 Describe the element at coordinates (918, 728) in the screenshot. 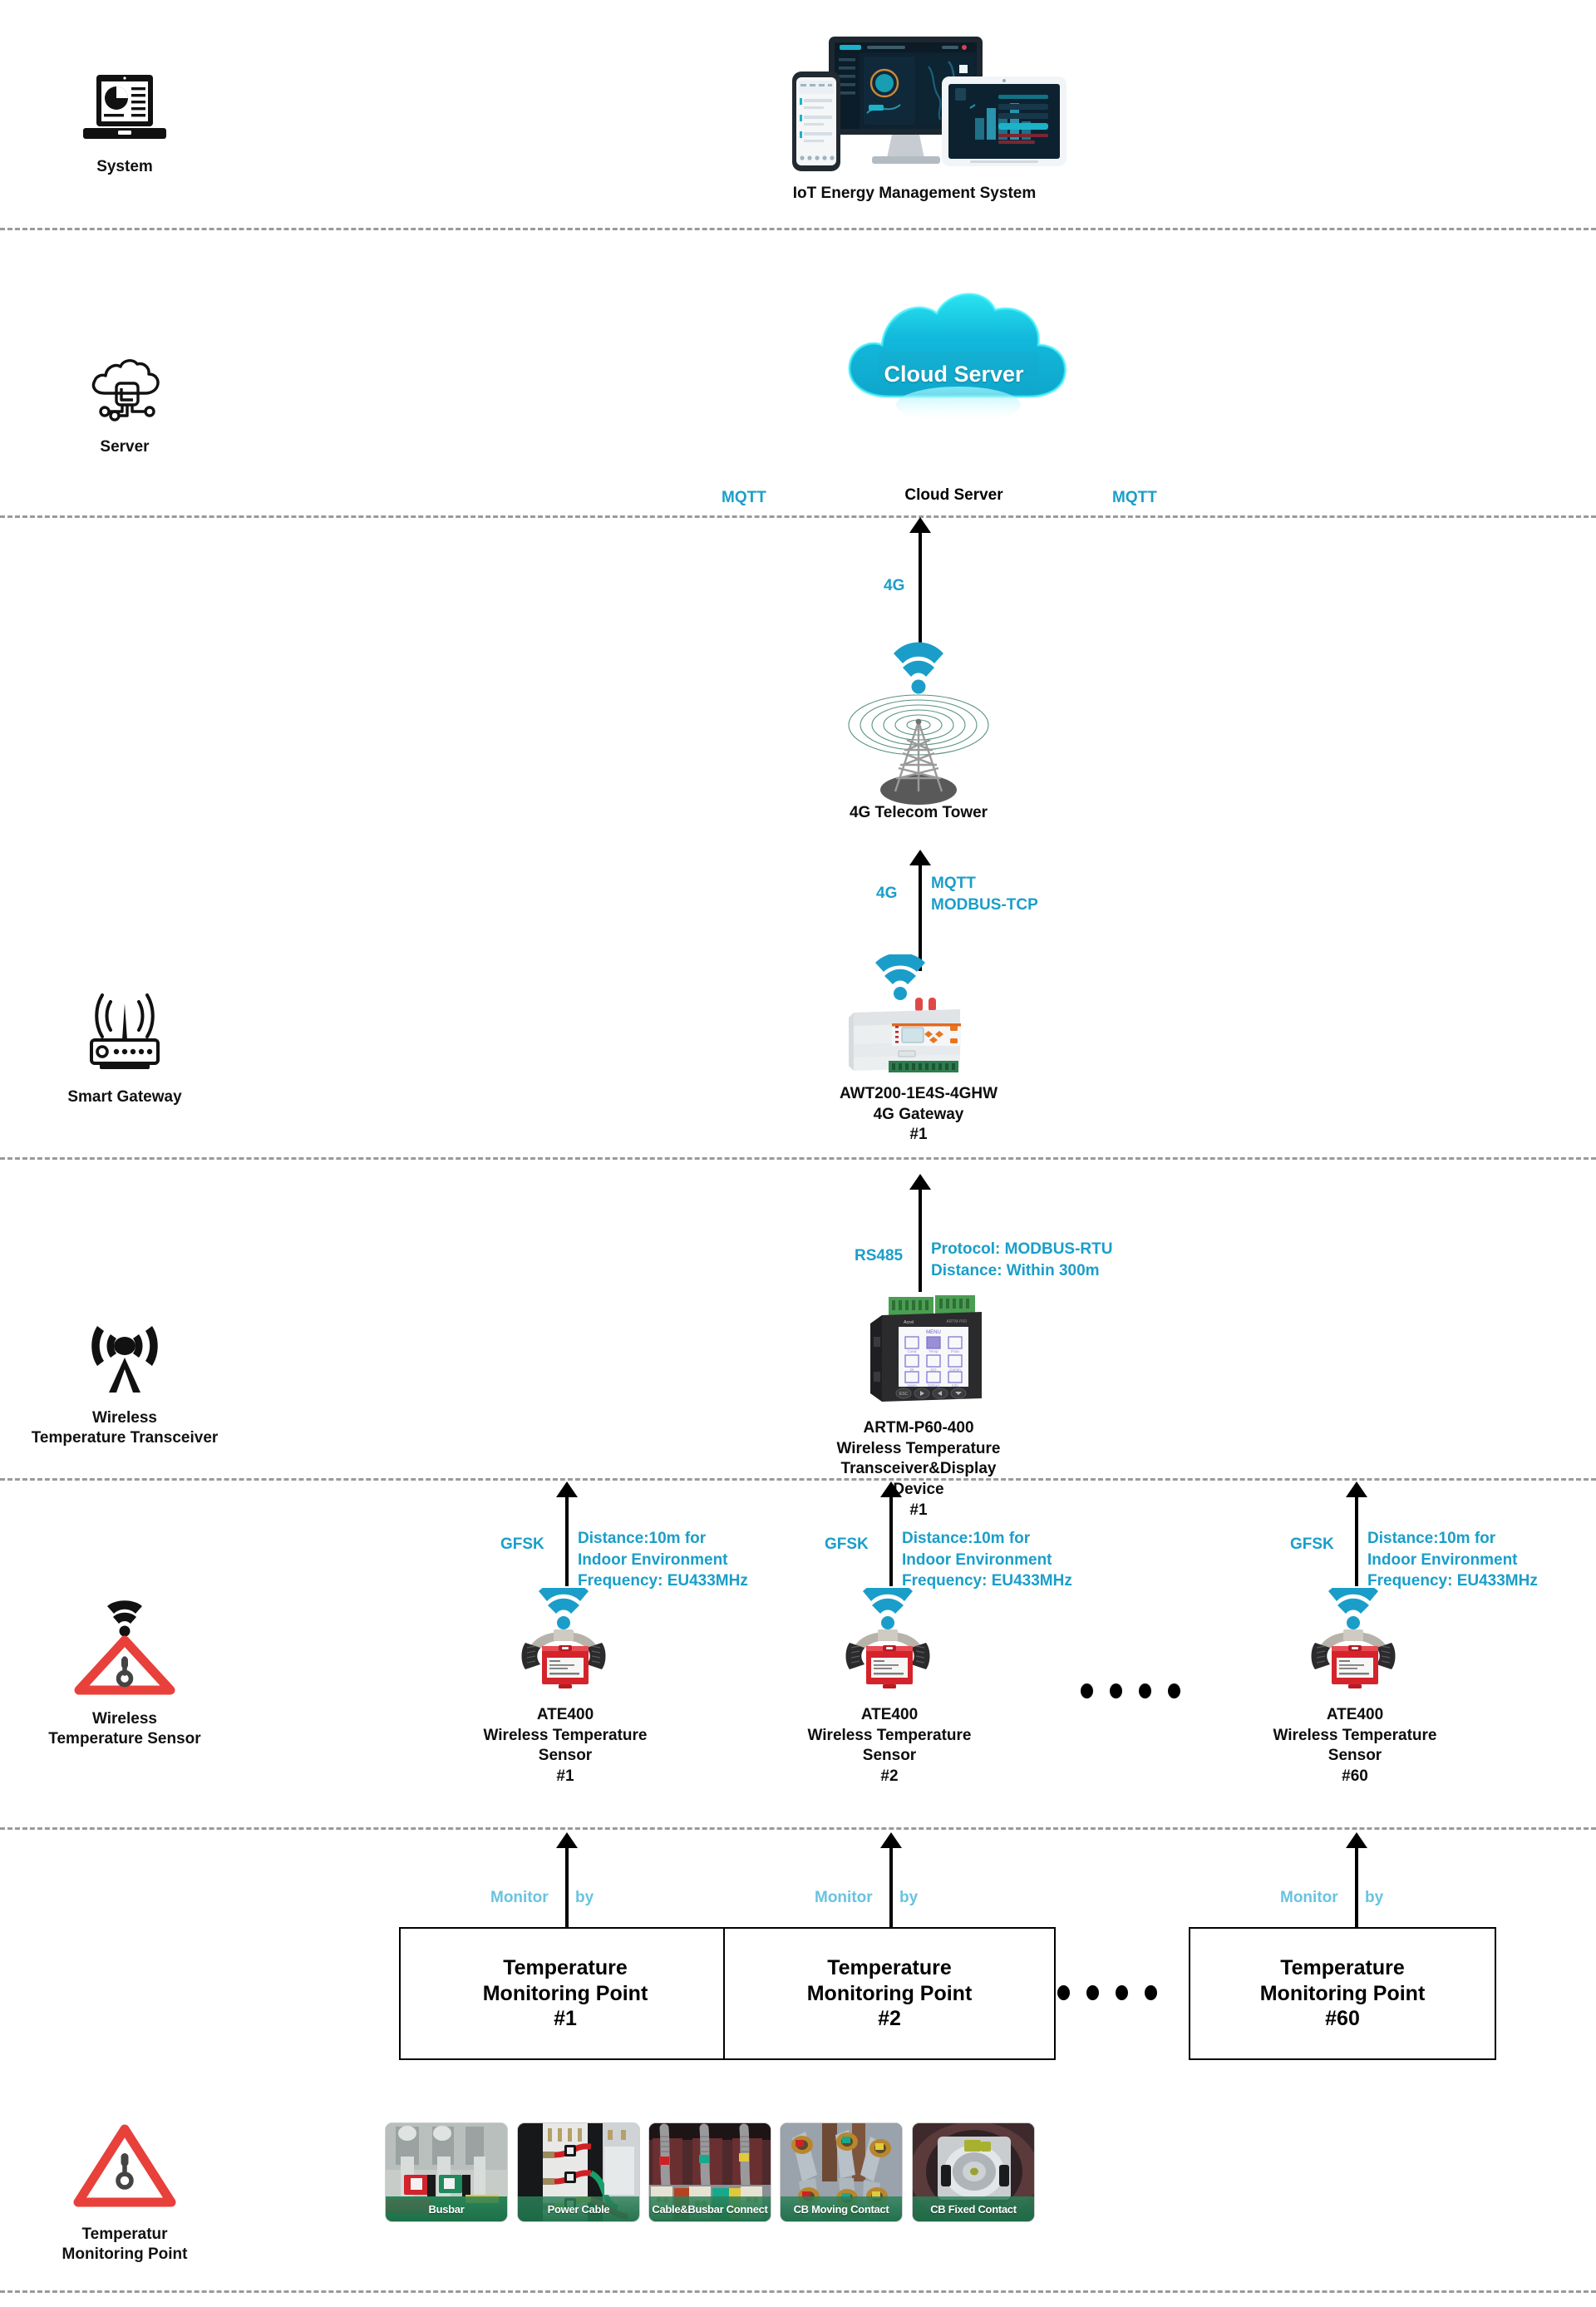

I see `node-4g-telecom-tower: 4G Telecom Tower` at that location.